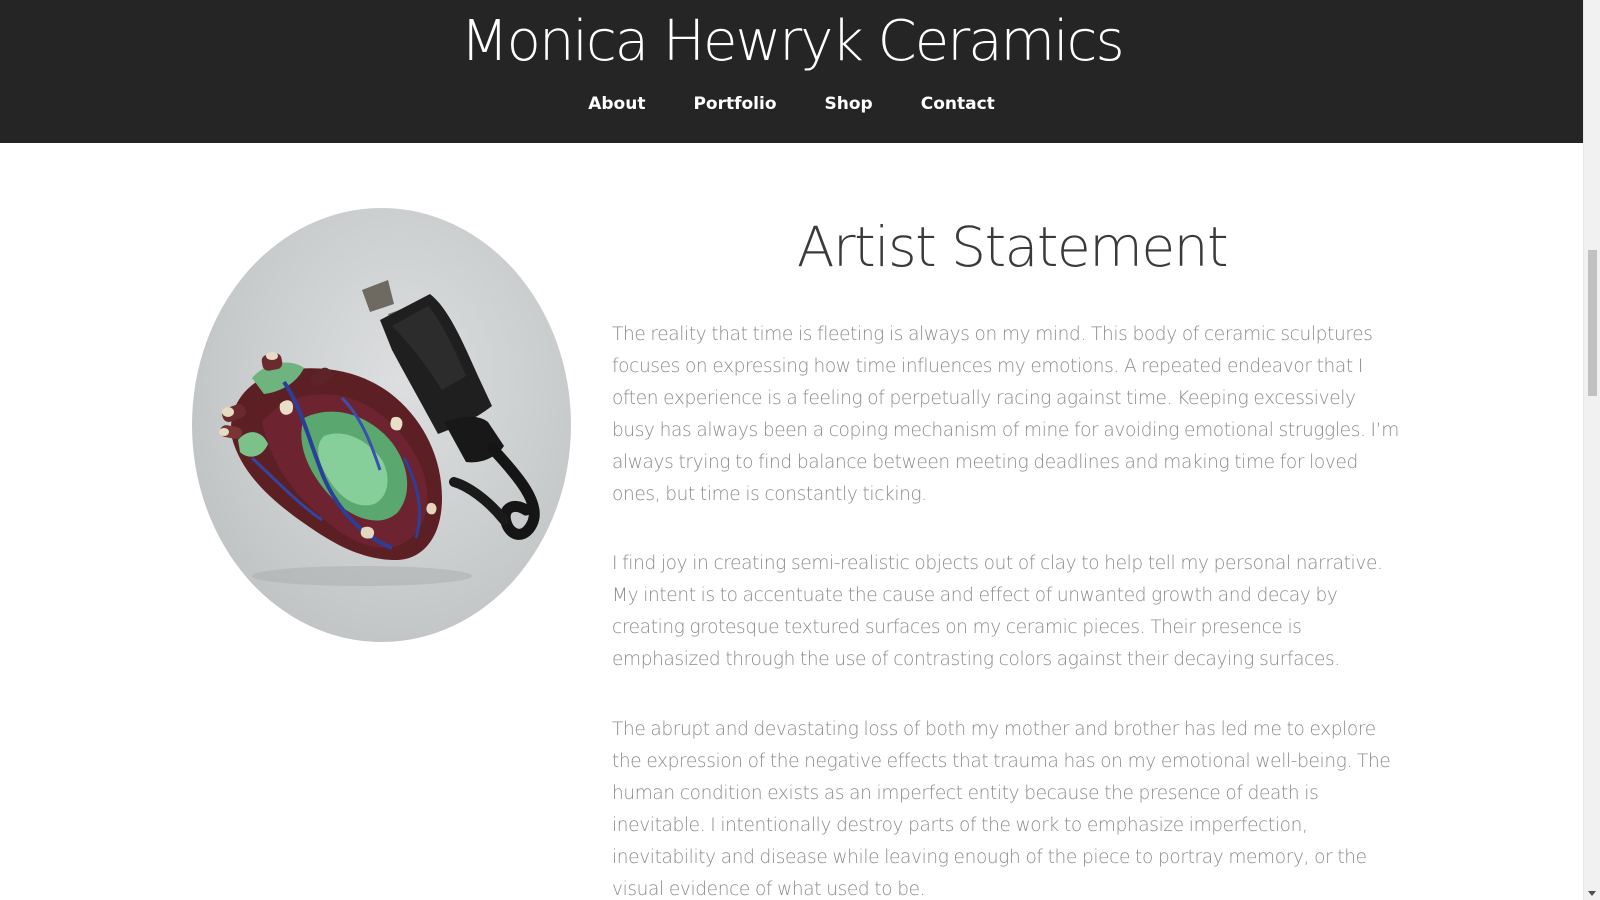 The width and height of the screenshot is (1600, 900). What do you see at coordinates (1592, 893) in the screenshot?
I see `scroll-down-arrow-icon` at bounding box center [1592, 893].